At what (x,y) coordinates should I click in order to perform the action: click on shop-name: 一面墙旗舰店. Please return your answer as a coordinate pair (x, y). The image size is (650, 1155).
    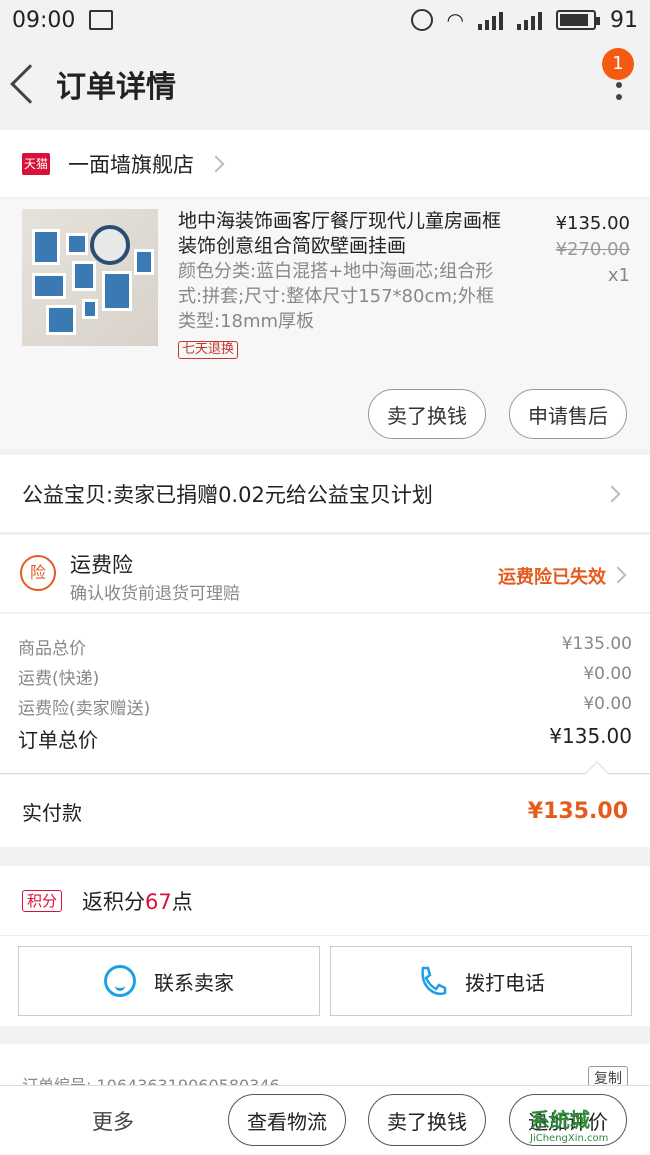
    Looking at the image, I should click on (131, 164).